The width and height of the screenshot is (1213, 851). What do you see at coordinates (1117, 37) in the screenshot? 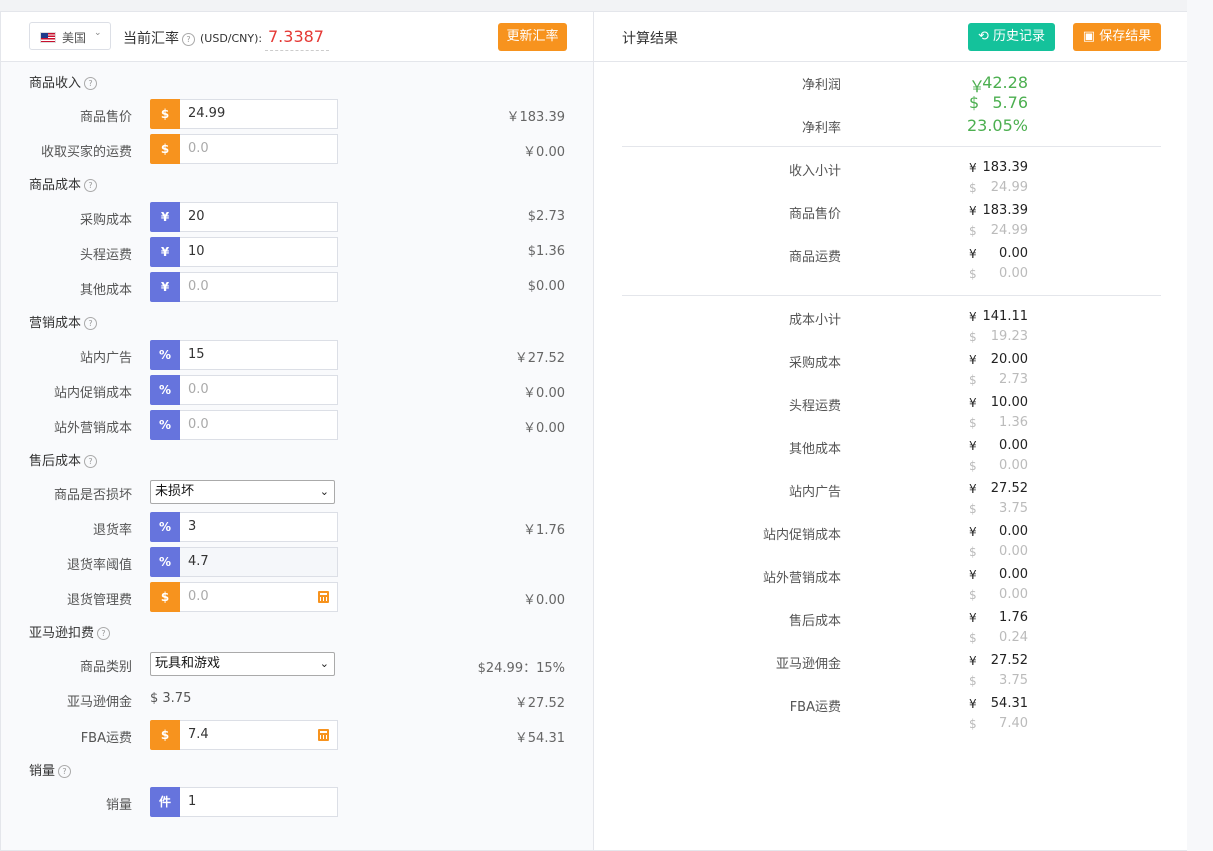
I see `save-result-button: ▣ 保存结果` at bounding box center [1117, 37].